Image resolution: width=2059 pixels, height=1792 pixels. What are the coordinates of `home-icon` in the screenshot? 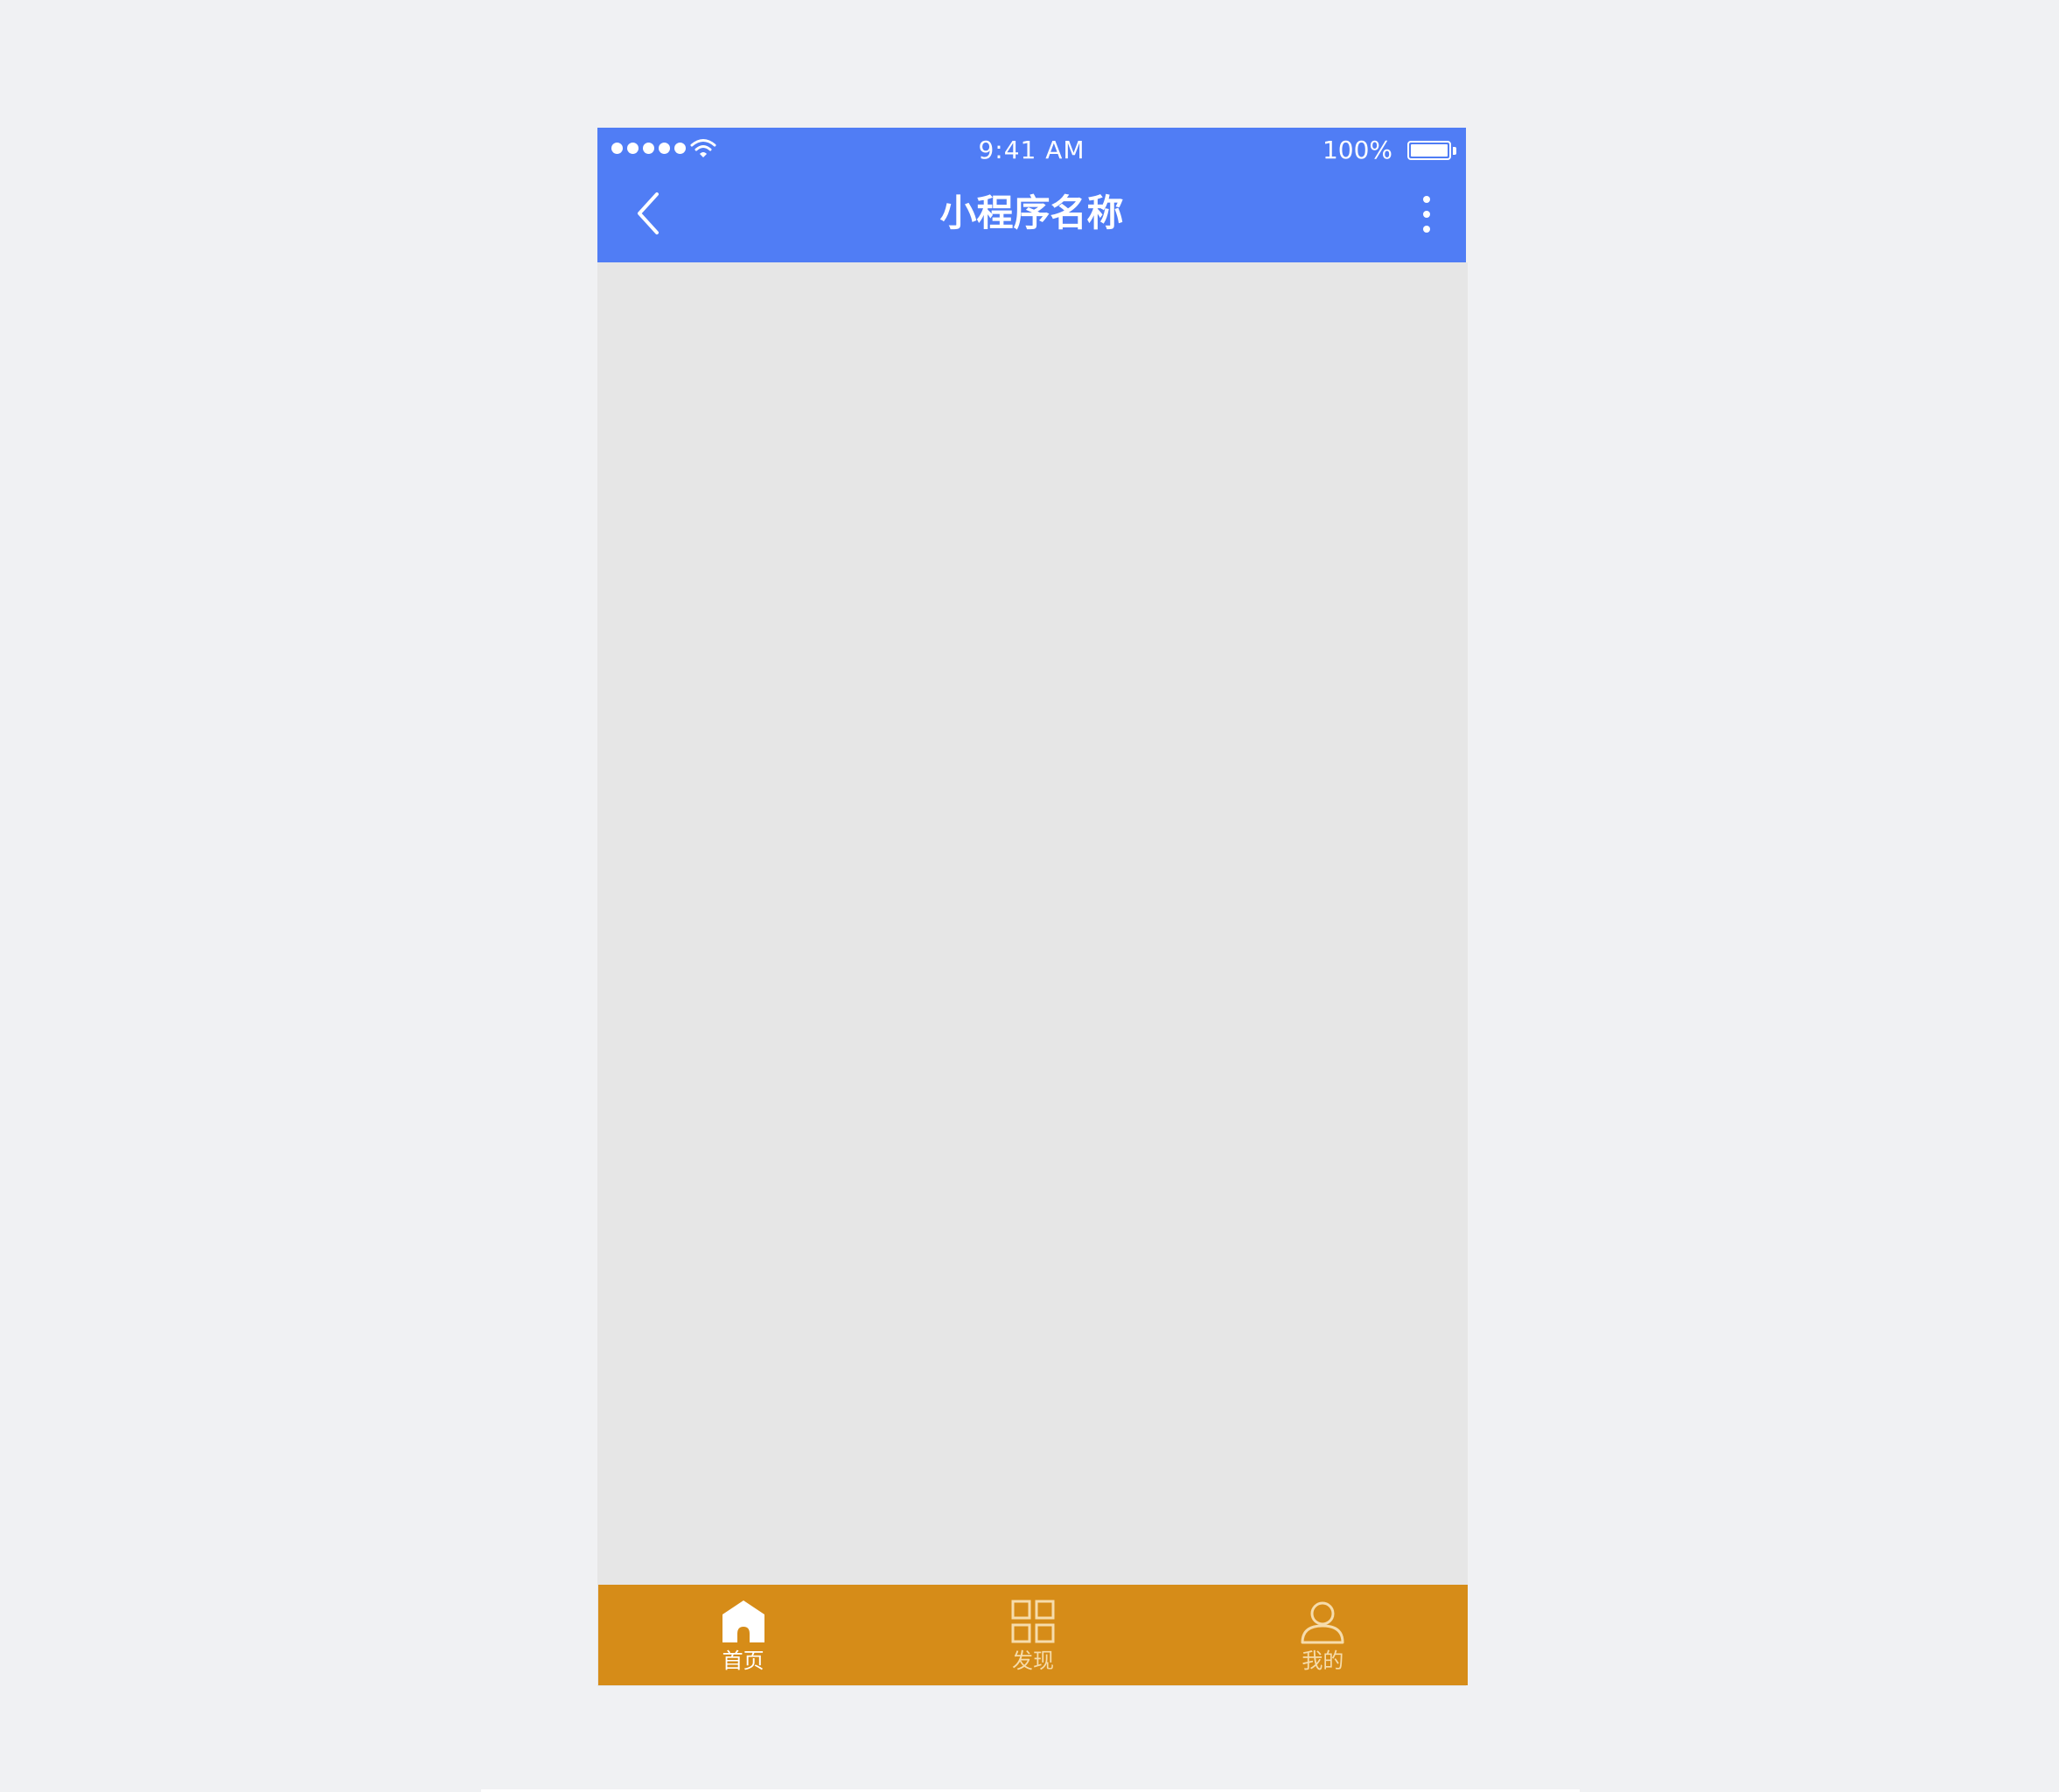 It's located at (743, 1621).